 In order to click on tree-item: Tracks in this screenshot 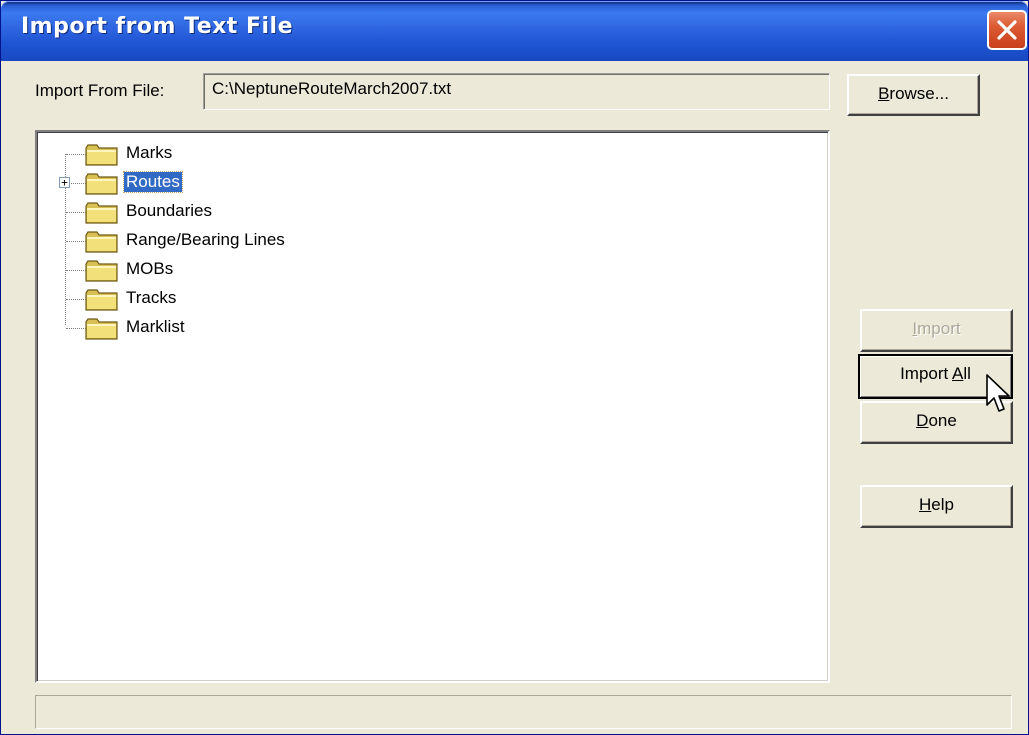, I will do `click(387, 299)`.